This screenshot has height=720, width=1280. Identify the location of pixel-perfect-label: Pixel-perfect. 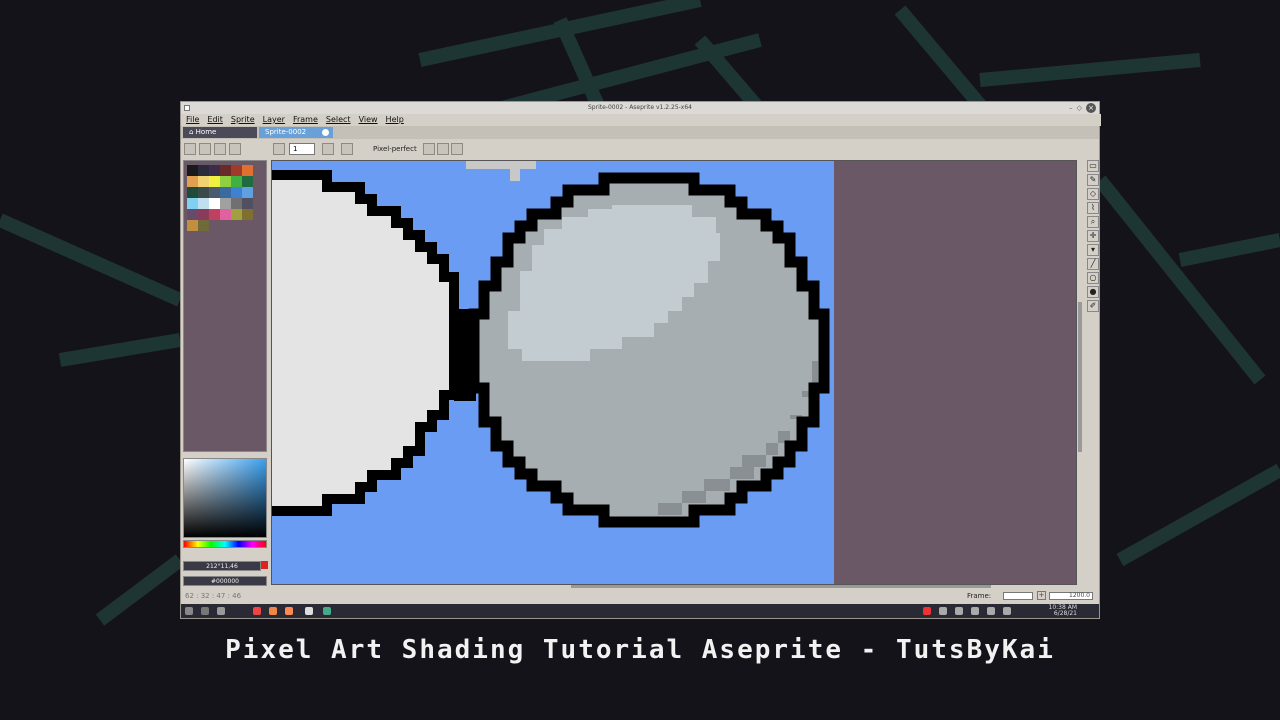
(395, 149).